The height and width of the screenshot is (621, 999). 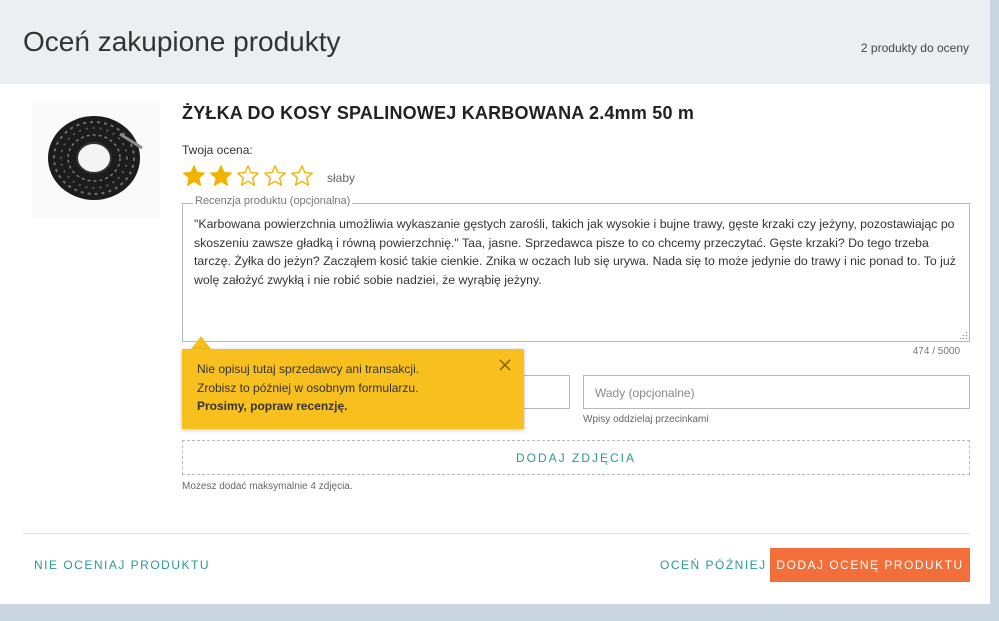 What do you see at coordinates (195, 178) in the screenshot?
I see `star-1-icon` at bounding box center [195, 178].